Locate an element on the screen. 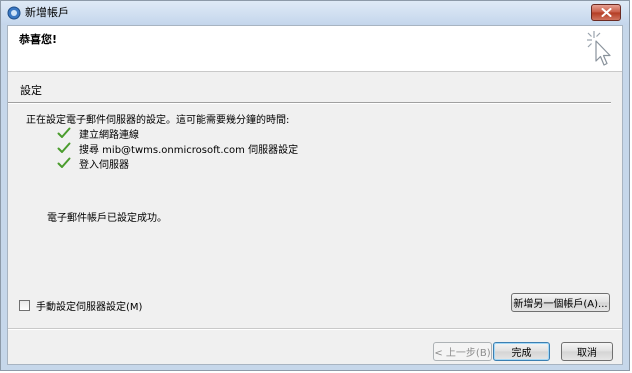 Image resolution: width=632 pixels, height=373 pixels. step-label: 搜尋 mib@twms.onmicrosoft.com 伺服器設定 is located at coordinates (189, 150).